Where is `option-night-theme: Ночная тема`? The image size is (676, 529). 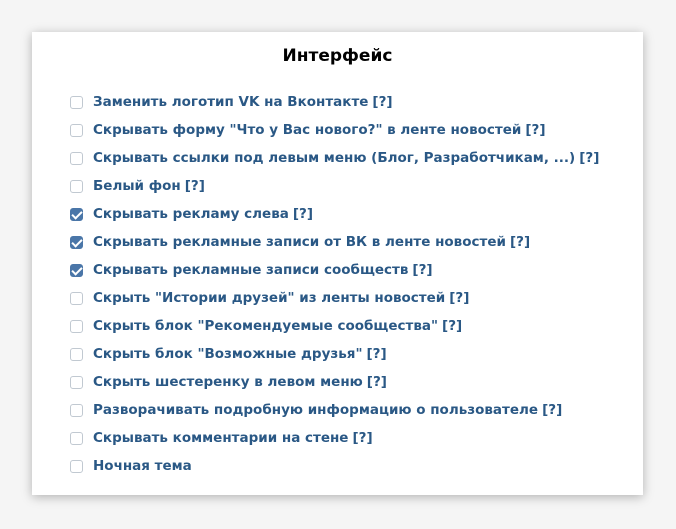
option-night-theme: Ночная тема is located at coordinates (334, 466).